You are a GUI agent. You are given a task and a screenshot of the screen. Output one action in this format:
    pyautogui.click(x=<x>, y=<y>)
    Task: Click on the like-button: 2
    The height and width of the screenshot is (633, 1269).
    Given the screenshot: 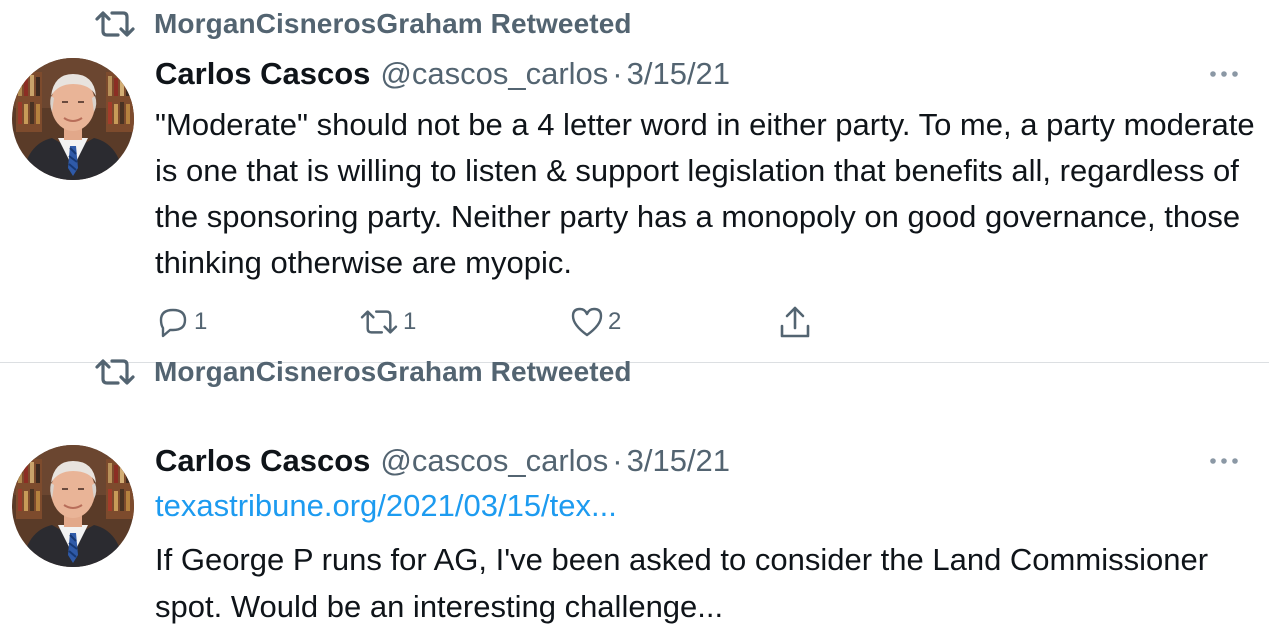 What is the action you would take?
    pyautogui.click(x=595, y=322)
    